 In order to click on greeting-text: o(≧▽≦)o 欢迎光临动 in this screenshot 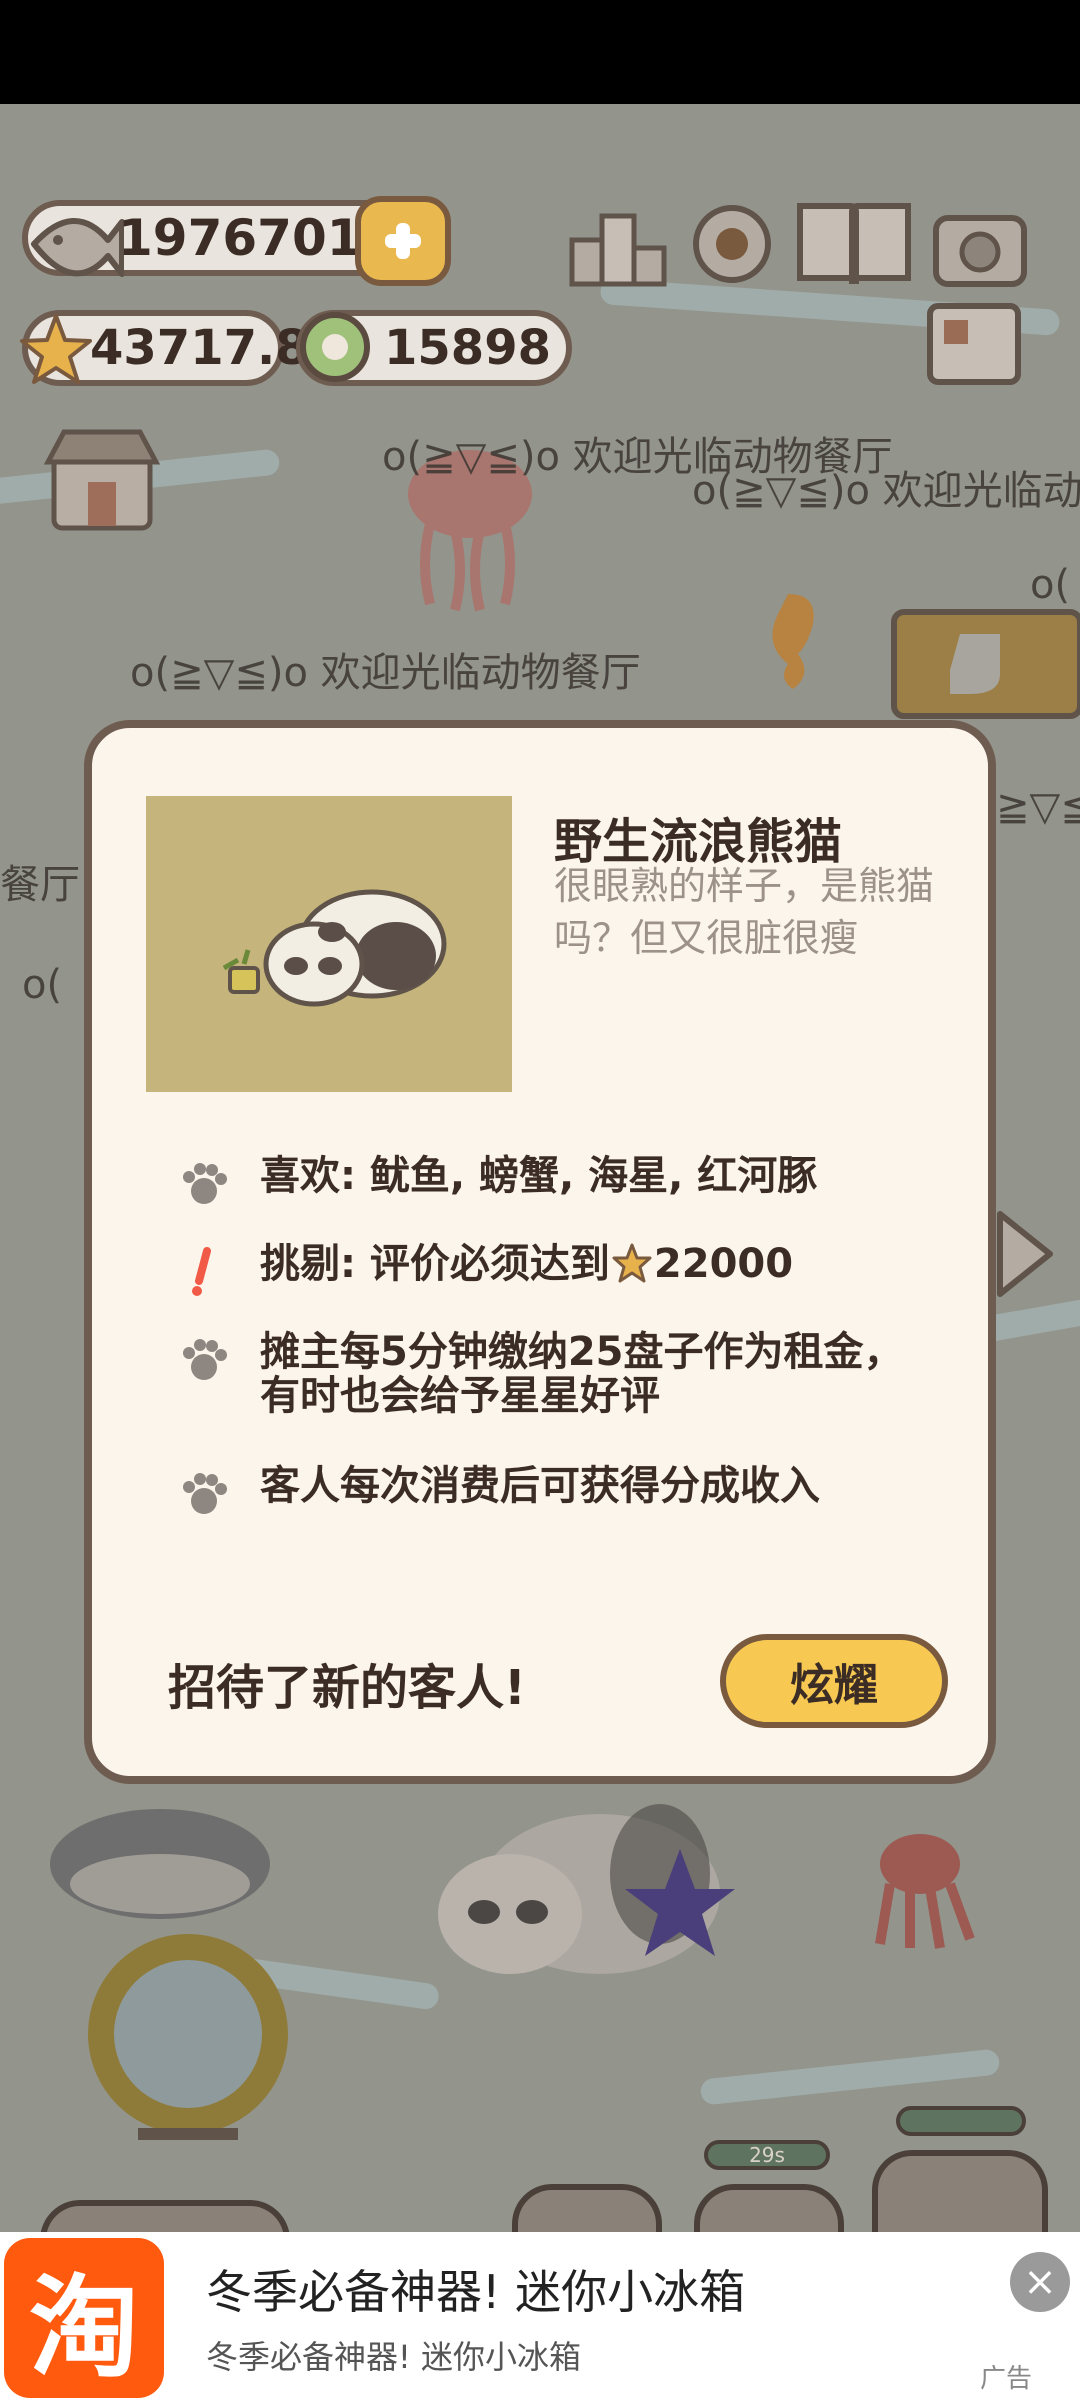, I will do `click(886, 491)`.